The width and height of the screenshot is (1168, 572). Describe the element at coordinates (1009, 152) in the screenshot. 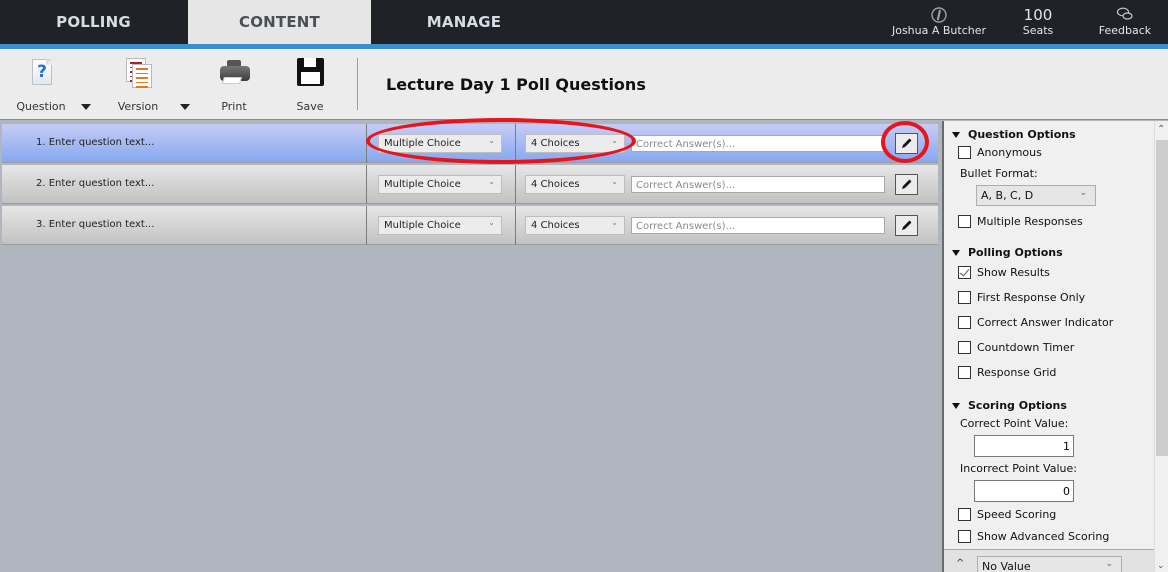

I see `anonymous-label: Anonymous` at that location.